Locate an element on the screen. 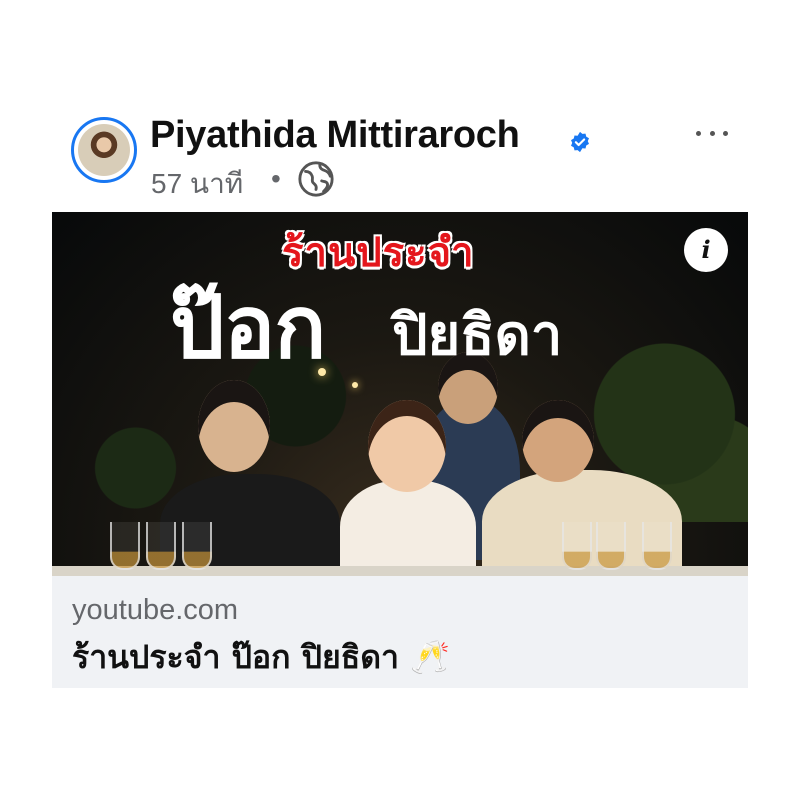 The height and width of the screenshot is (800, 800). more-options-button is located at coordinates (712, 133).